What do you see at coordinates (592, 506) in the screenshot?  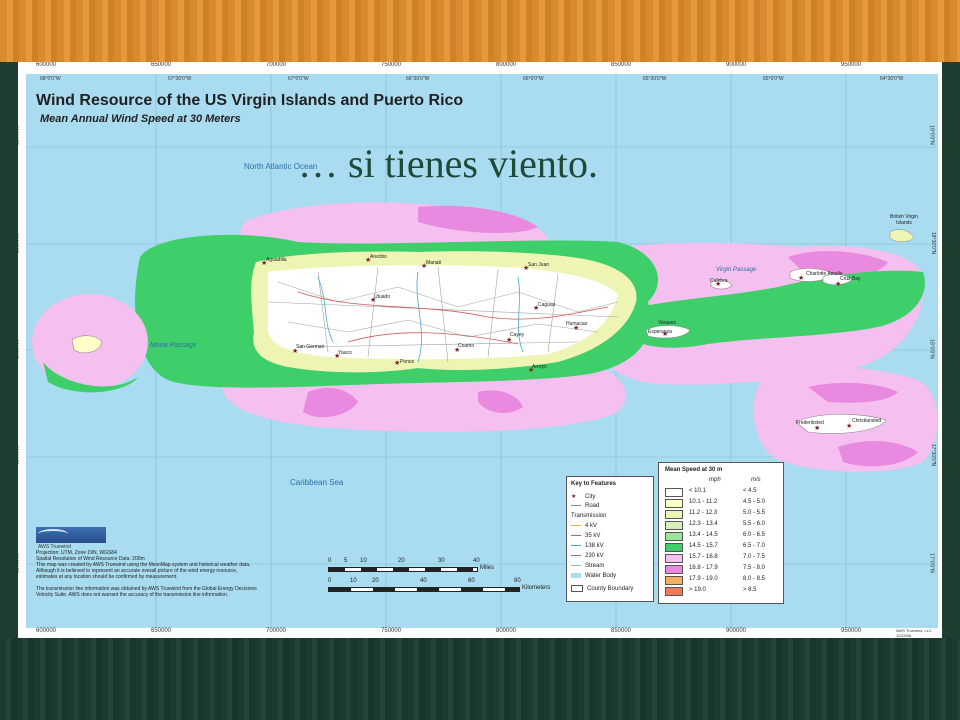 I see `key-label: Road` at bounding box center [592, 506].